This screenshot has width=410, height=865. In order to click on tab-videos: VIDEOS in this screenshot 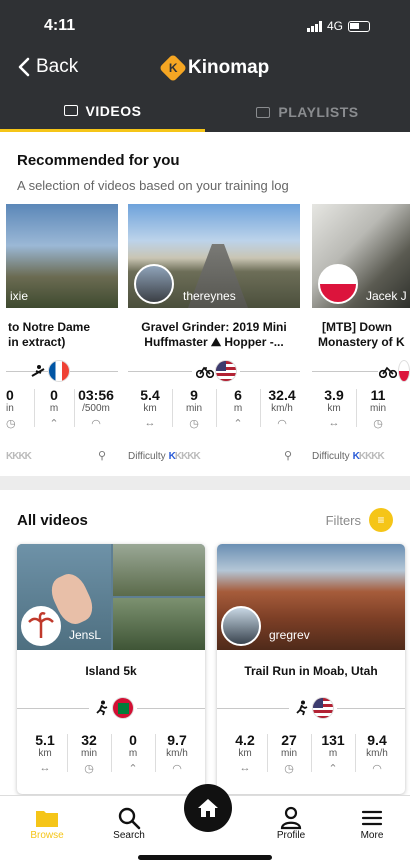, I will do `click(102, 112)`.